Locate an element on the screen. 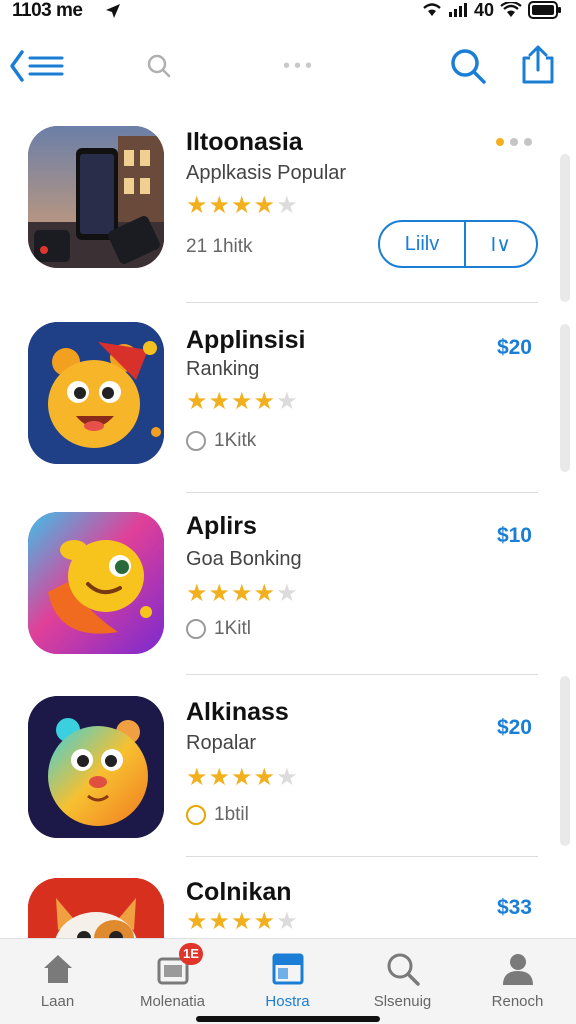 The height and width of the screenshot is (1024, 576). status-bar: 1103 me 40 is located at coordinates (288, 12).